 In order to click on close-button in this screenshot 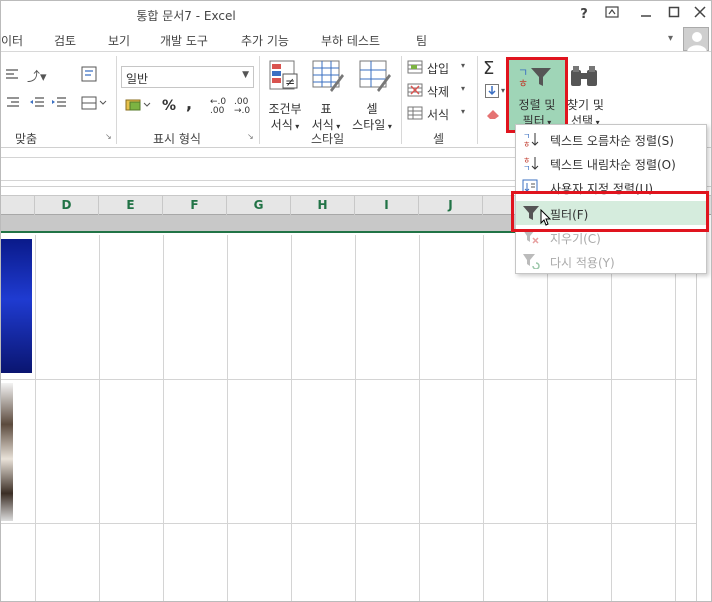, I will do `click(700, 15)`.